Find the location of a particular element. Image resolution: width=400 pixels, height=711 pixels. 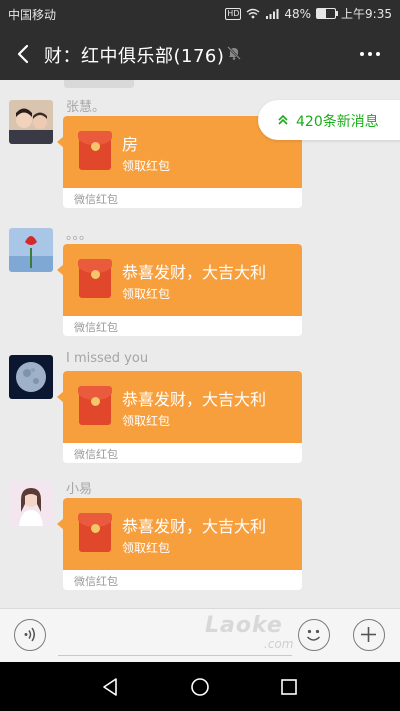

status-bar: 中国移动 HD 48% 上午9:35 is located at coordinates (200, 14).